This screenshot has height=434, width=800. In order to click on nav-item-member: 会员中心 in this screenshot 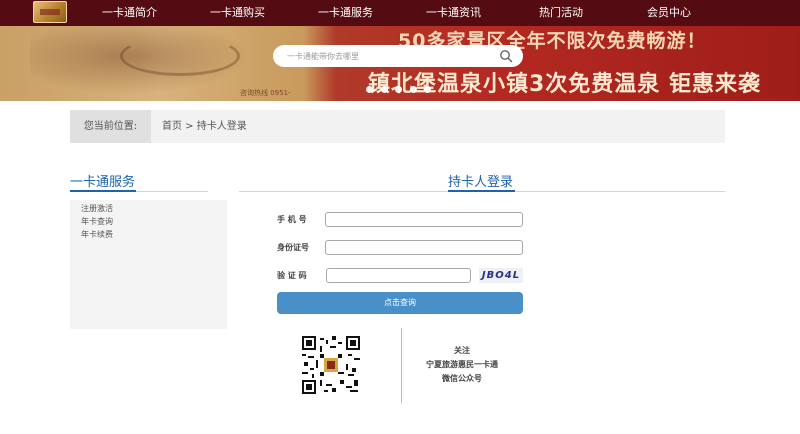, I will do `click(669, 13)`.